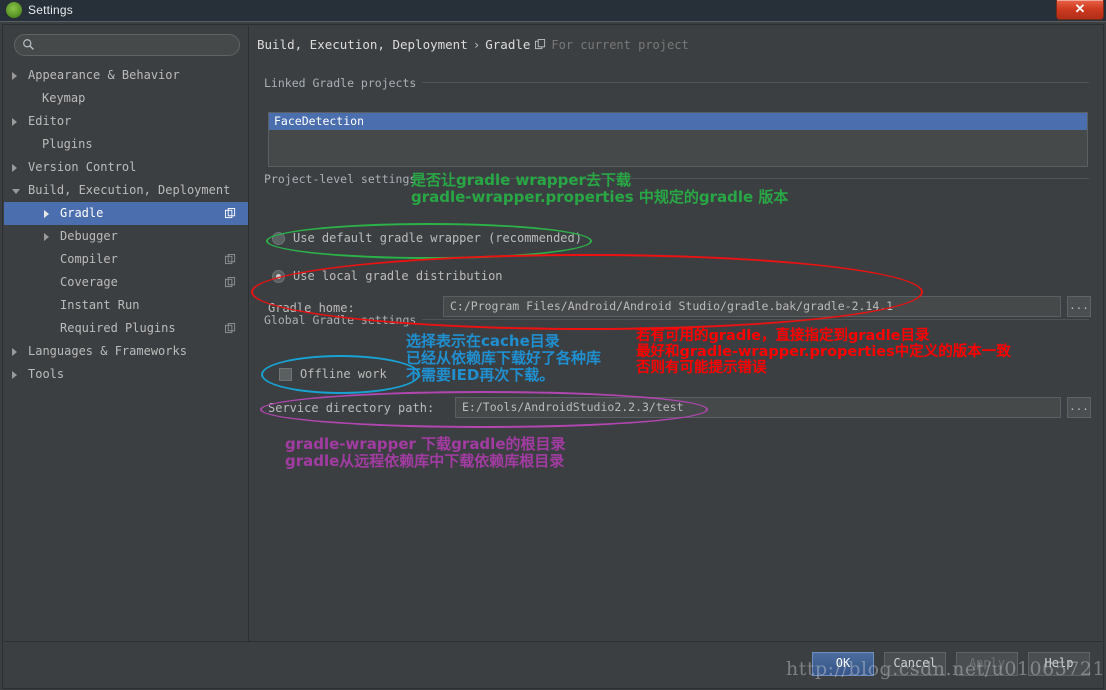 The width and height of the screenshot is (1106, 690). I want to click on sidebar-item-plugins: Plugins, so click(126, 144).